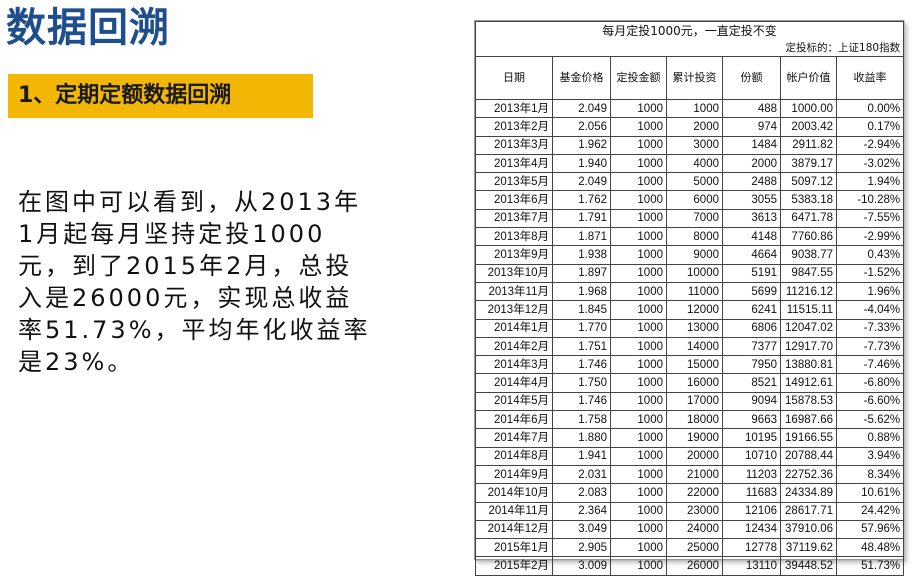 The height and width of the screenshot is (576, 912). I want to click on column-header: 收益率, so click(870, 78).